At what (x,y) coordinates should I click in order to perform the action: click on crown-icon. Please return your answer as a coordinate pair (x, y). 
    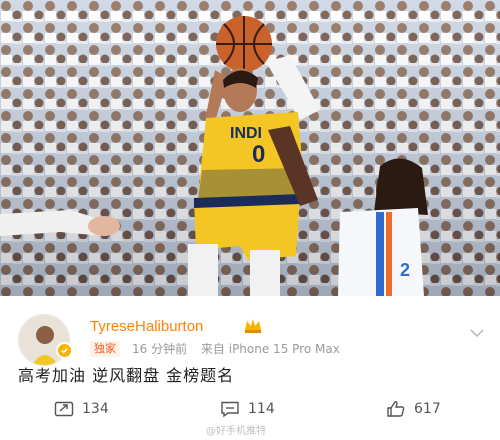
    Looking at the image, I should click on (253, 328).